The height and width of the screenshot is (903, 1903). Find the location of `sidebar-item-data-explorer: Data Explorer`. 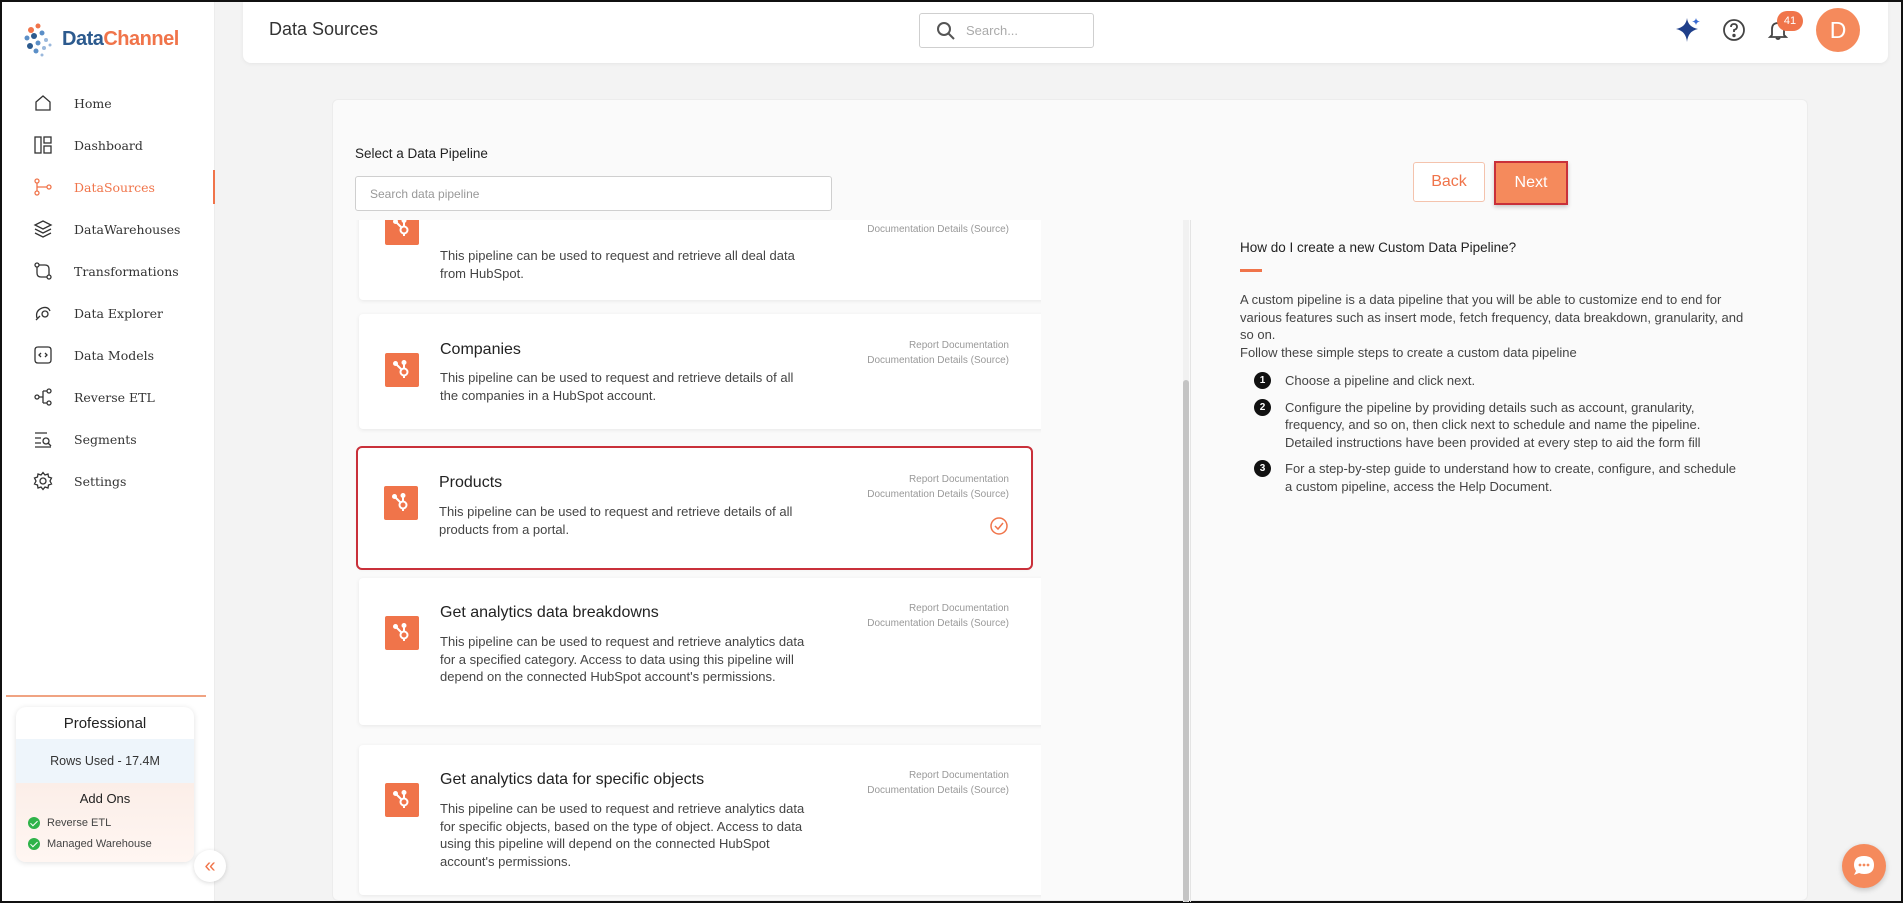

sidebar-item-data-explorer: Data Explorer is located at coordinates (108, 313).